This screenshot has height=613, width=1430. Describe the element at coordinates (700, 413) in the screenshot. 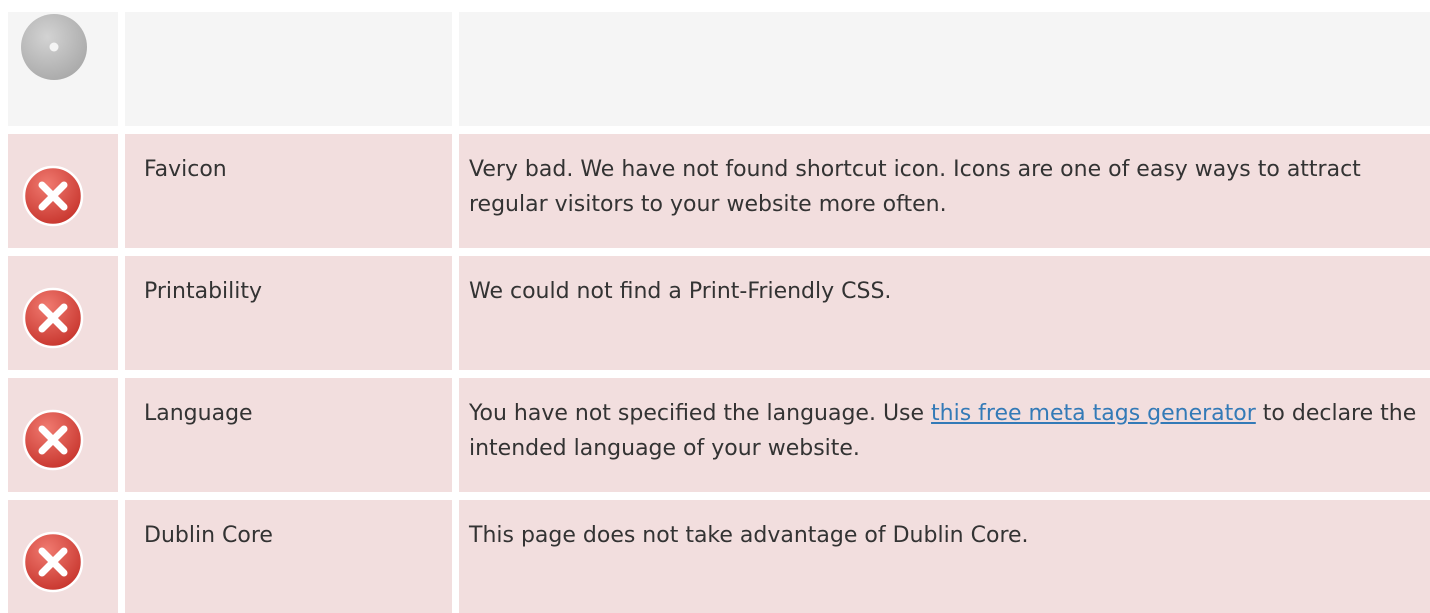

I see `description-text-before: You have not specified the language. Use` at that location.